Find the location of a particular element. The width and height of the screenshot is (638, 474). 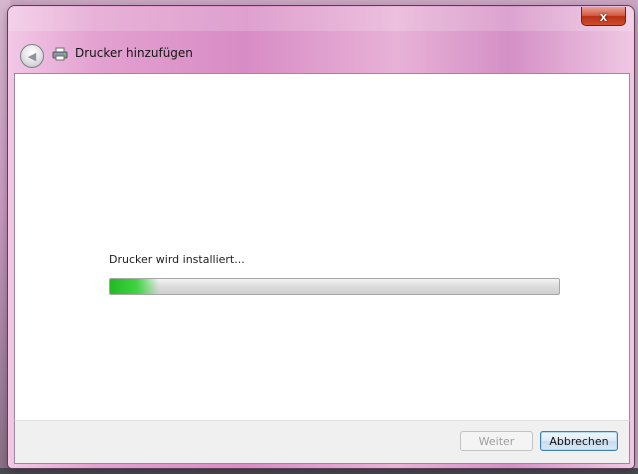

progress-bar is located at coordinates (334, 286).